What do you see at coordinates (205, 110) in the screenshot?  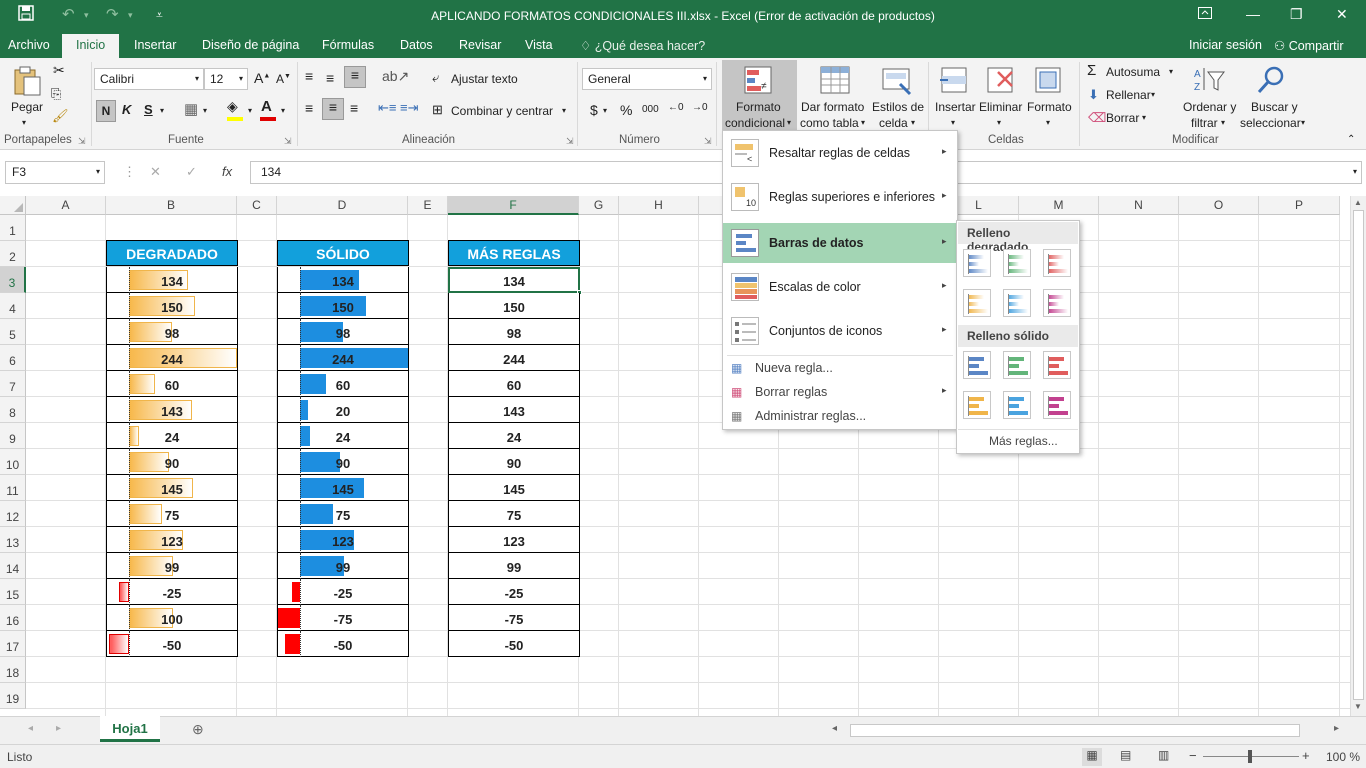 I see `borders-dropdown-icon: ▾` at bounding box center [205, 110].